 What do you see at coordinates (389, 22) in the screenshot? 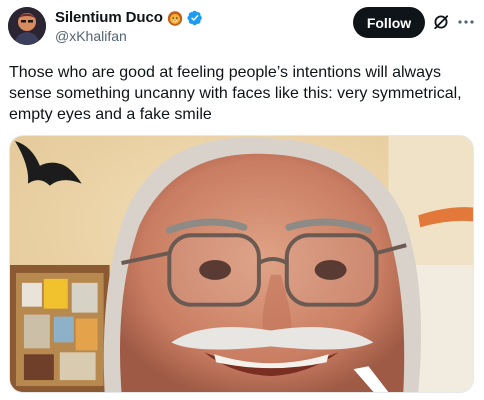
I see `follow-button: Follow` at bounding box center [389, 22].